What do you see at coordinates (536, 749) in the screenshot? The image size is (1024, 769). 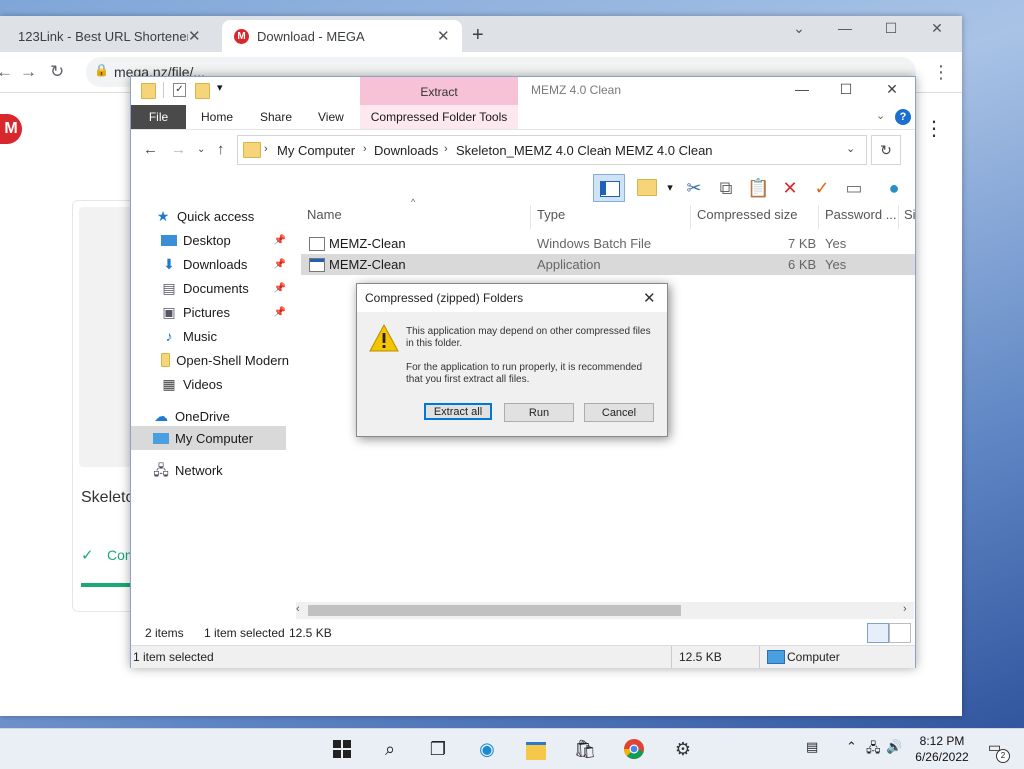 I see `file-explorer-icon` at bounding box center [536, 749].